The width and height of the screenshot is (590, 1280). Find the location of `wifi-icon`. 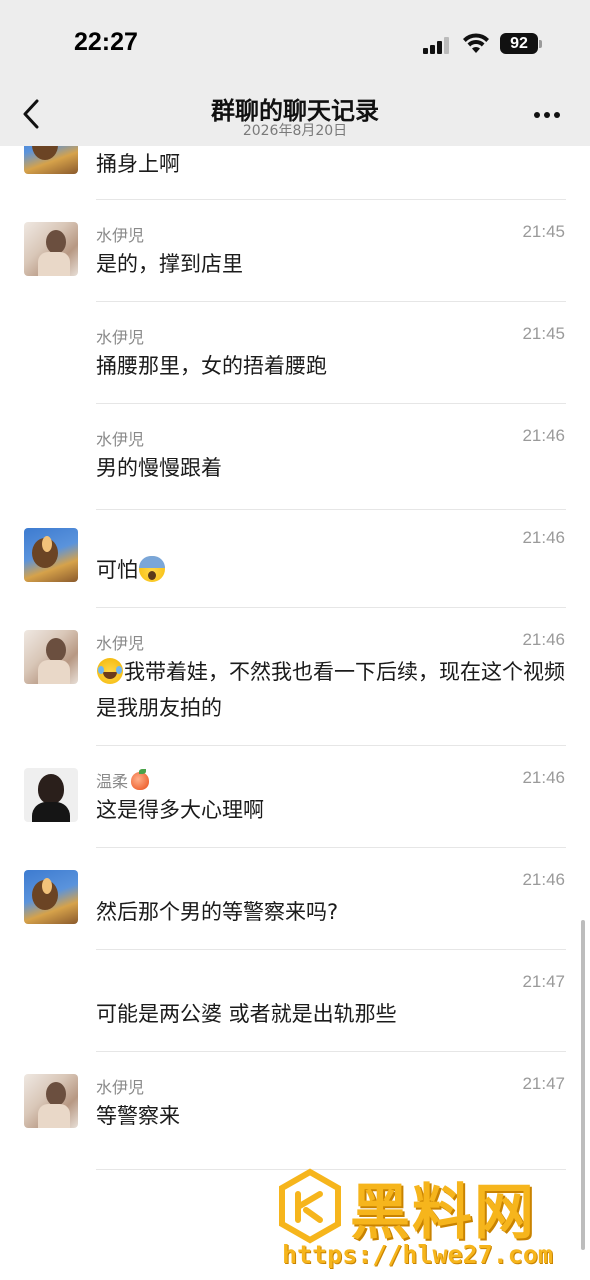

wifi-icon is located at coordinates (476, 43).